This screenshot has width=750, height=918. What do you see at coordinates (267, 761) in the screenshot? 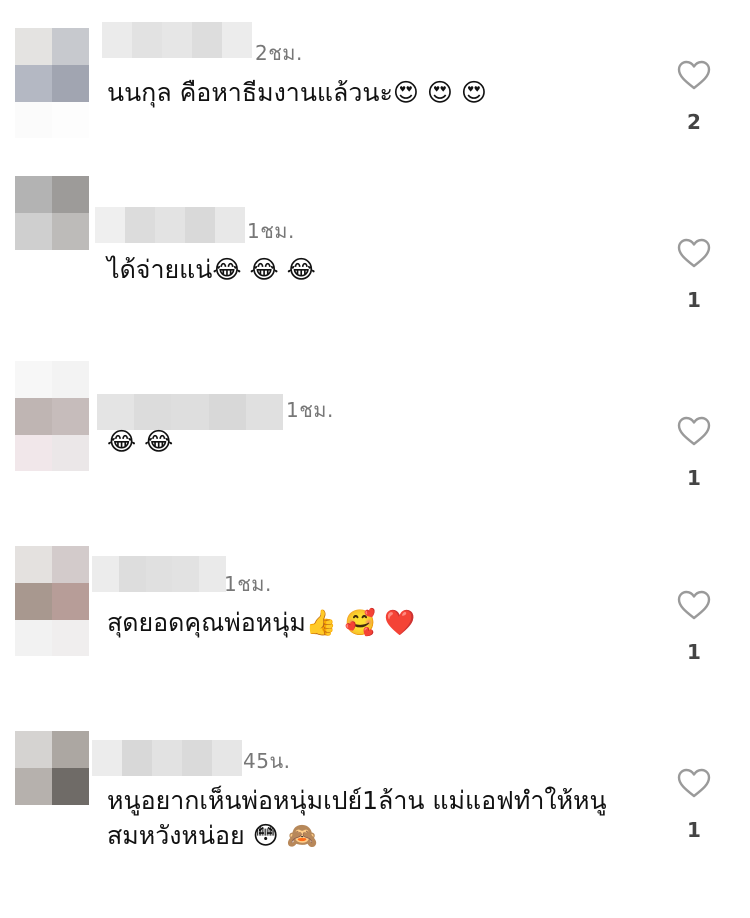
I see `comment-time: 45น.` at bounding box center [267, 761].